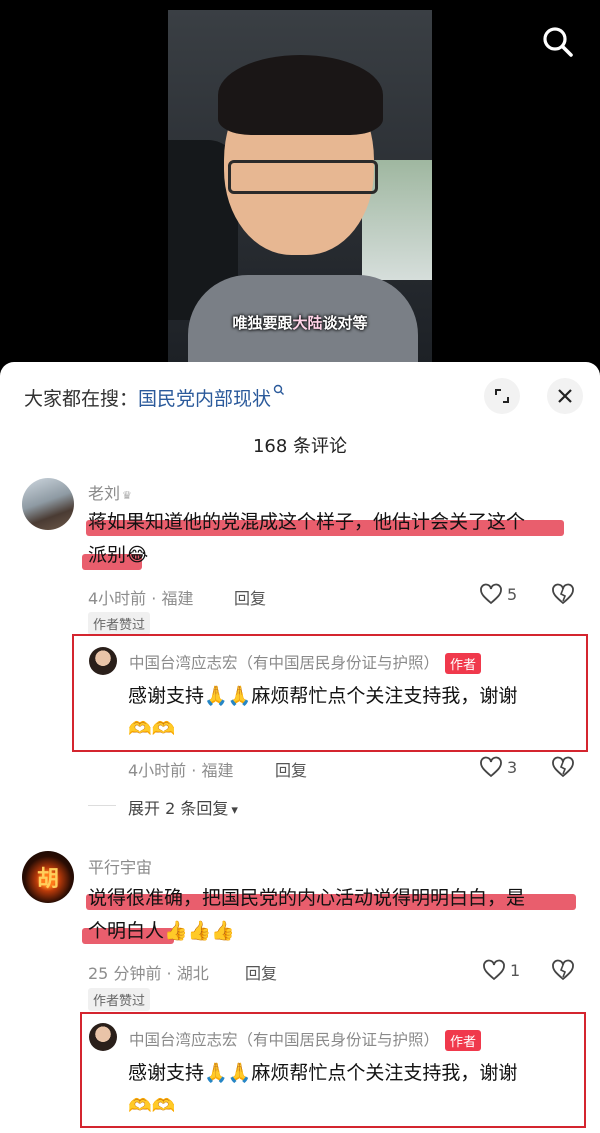 The height and width of the screenshot is (1133, 600). What do you see at coordinates (502, 396) in the screenshot?
I see `expand-icon` at bounding box center [502, 396].